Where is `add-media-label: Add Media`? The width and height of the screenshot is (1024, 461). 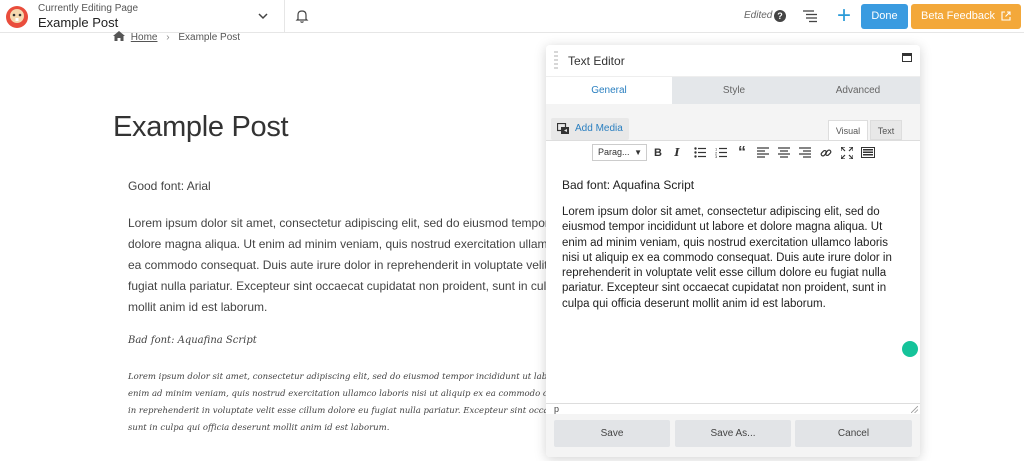 add-media-label: Add Media is located at coordinates (599, 128).